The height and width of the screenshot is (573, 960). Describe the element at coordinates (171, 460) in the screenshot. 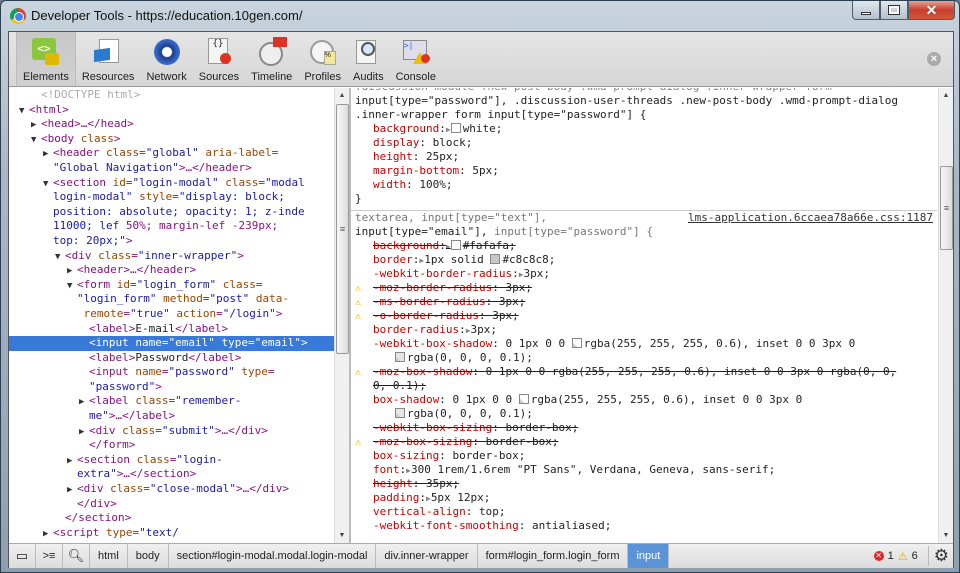

I see `dom-node-line: ▶ <section class="login-` at that location.